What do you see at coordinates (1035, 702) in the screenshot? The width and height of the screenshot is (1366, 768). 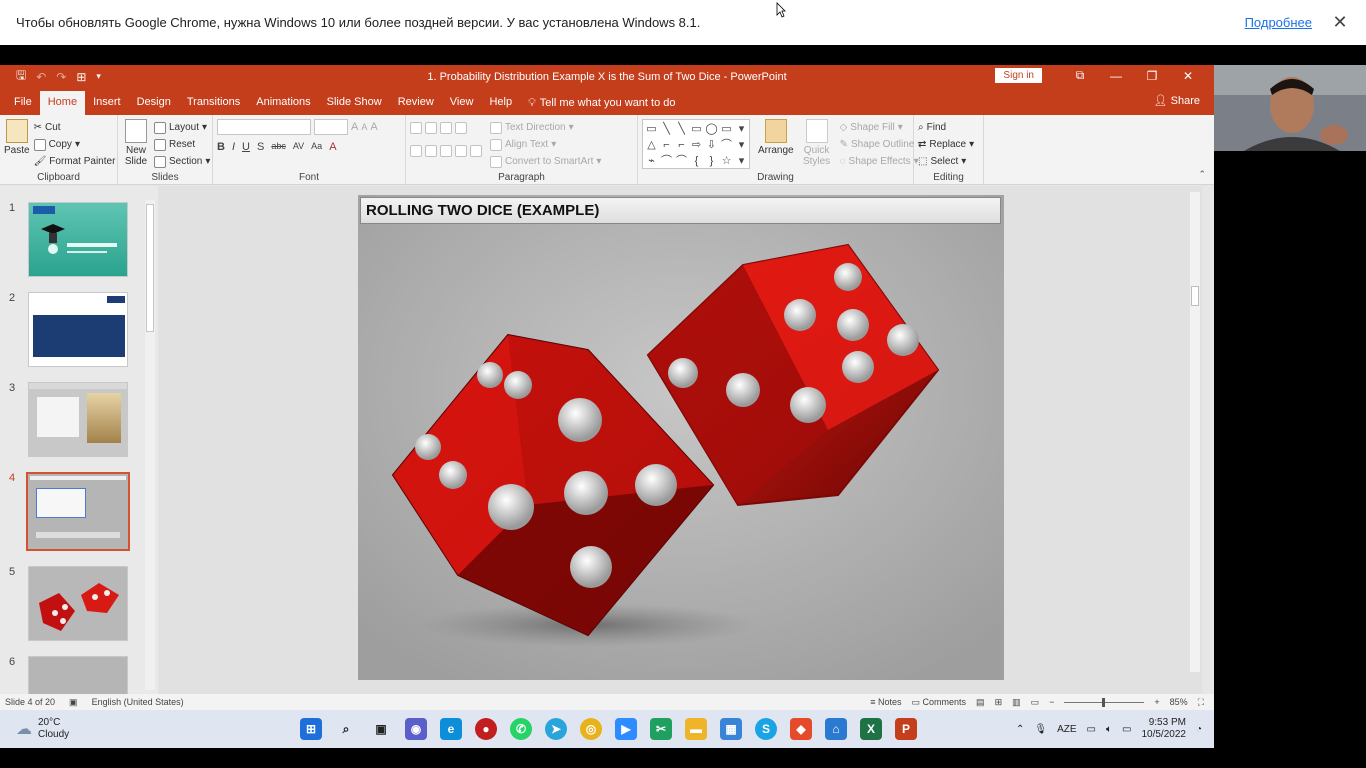 I see `slide-show-icon: ▭` at bounding box center [1035, 702].